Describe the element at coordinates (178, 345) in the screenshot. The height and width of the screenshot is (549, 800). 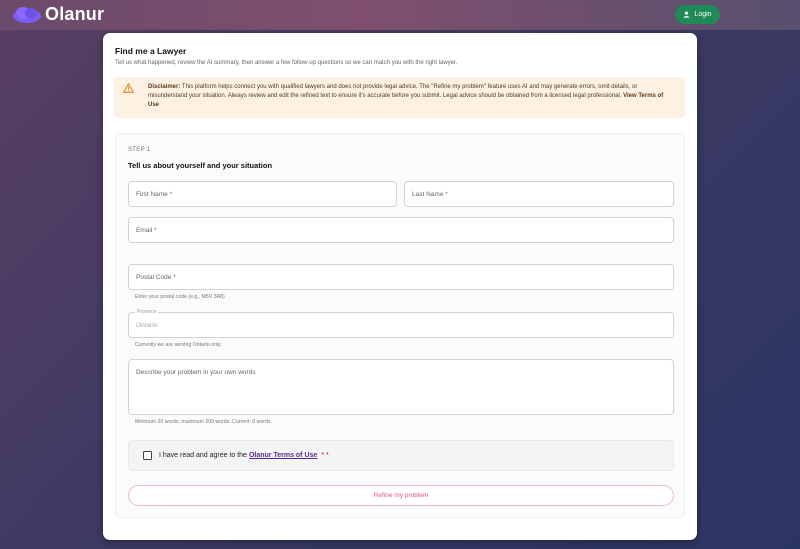
I see `province-helper: Currently we are serving Ontario only.` at that location.